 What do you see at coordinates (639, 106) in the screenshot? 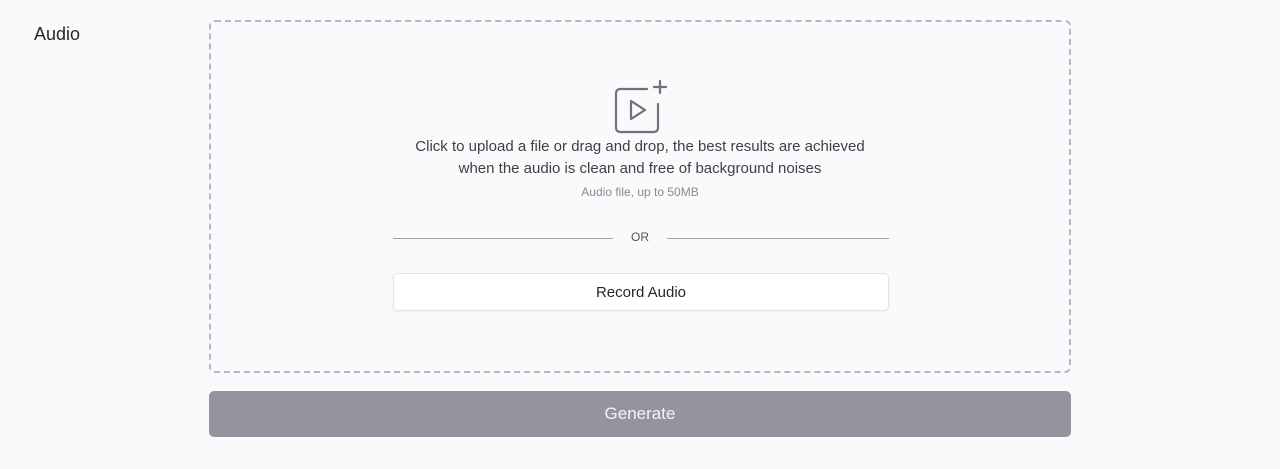
I see `video-add-icon` at bounding box center [639, 106].